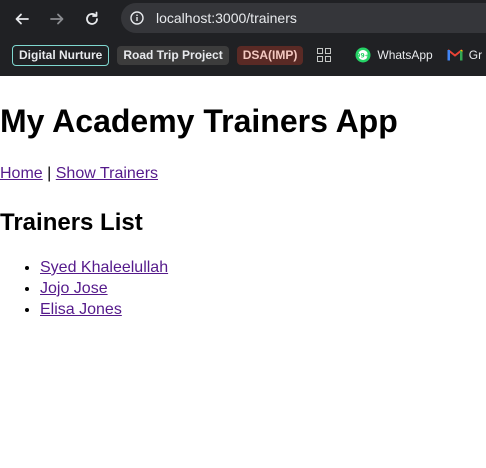  What do you see at coordinates (104, 267) in the screenshot?
I see `trainer-link: Syed Khaleelullah` at bounding box center [104, 267].